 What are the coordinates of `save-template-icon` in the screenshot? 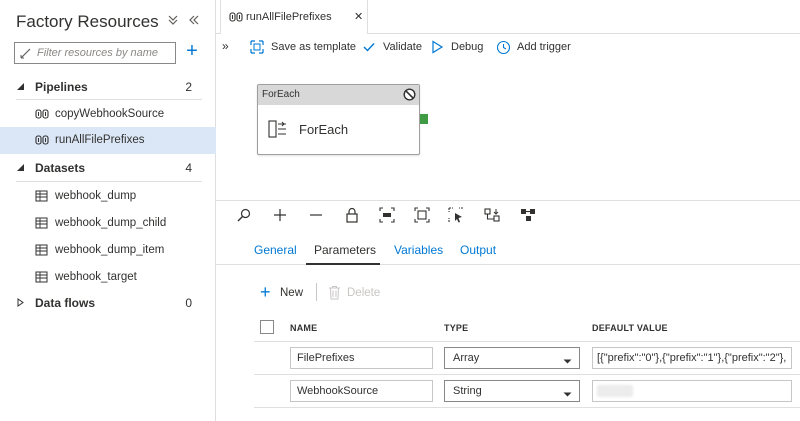 It's located at (257, 48).